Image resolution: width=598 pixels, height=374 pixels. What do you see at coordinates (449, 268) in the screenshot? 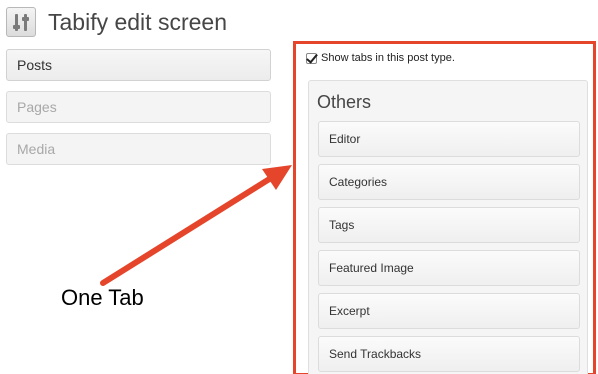
I see `metabox-item-featured-image: Featured Image` at bounding box center [449, 268].